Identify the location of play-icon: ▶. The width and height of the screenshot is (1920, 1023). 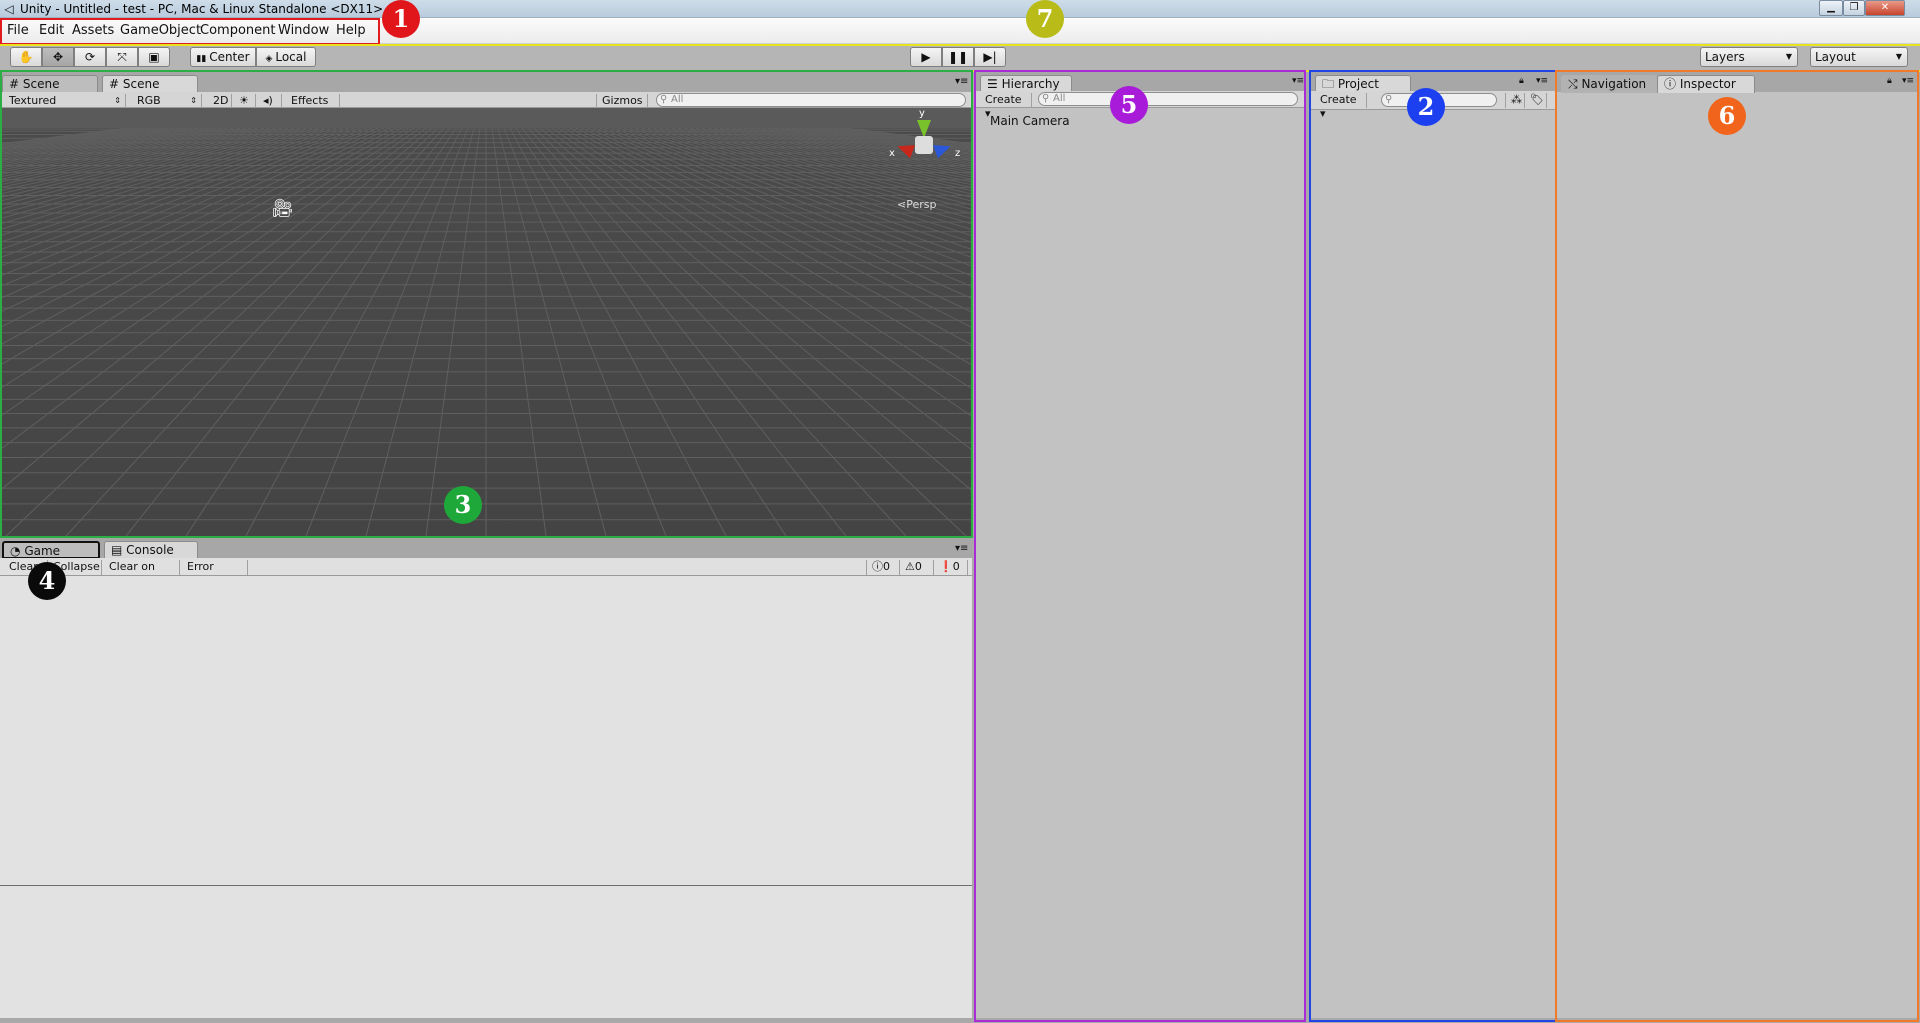
(926, 57).